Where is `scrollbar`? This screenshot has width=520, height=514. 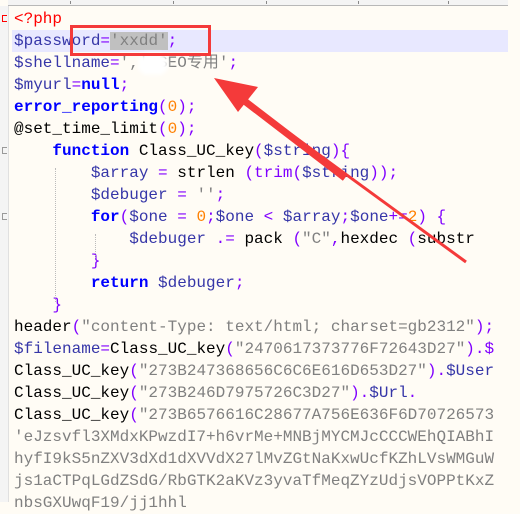 scrollbar is located at coordinates (514, 254).